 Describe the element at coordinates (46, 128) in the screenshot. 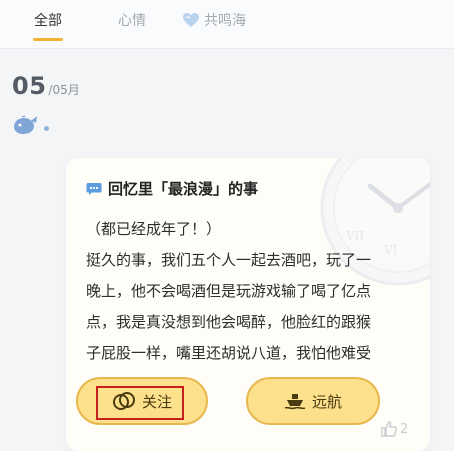

I see `timeline-dot` at that location.